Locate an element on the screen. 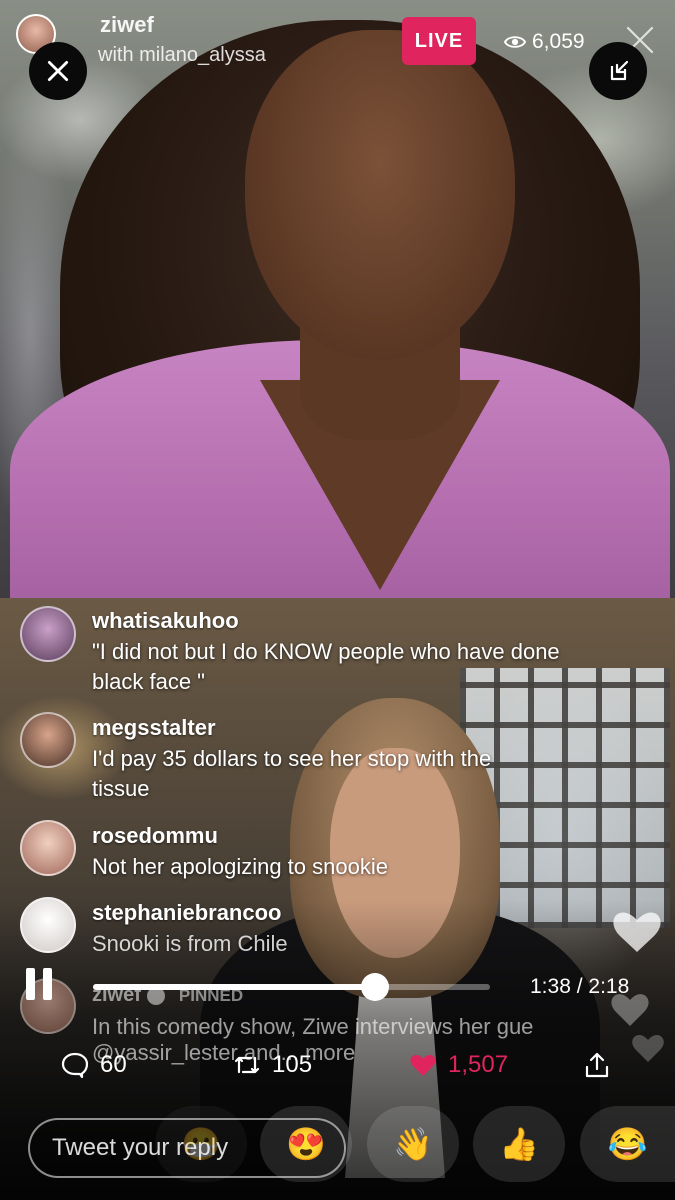  progress-fill is located at coordinates (234, 987).